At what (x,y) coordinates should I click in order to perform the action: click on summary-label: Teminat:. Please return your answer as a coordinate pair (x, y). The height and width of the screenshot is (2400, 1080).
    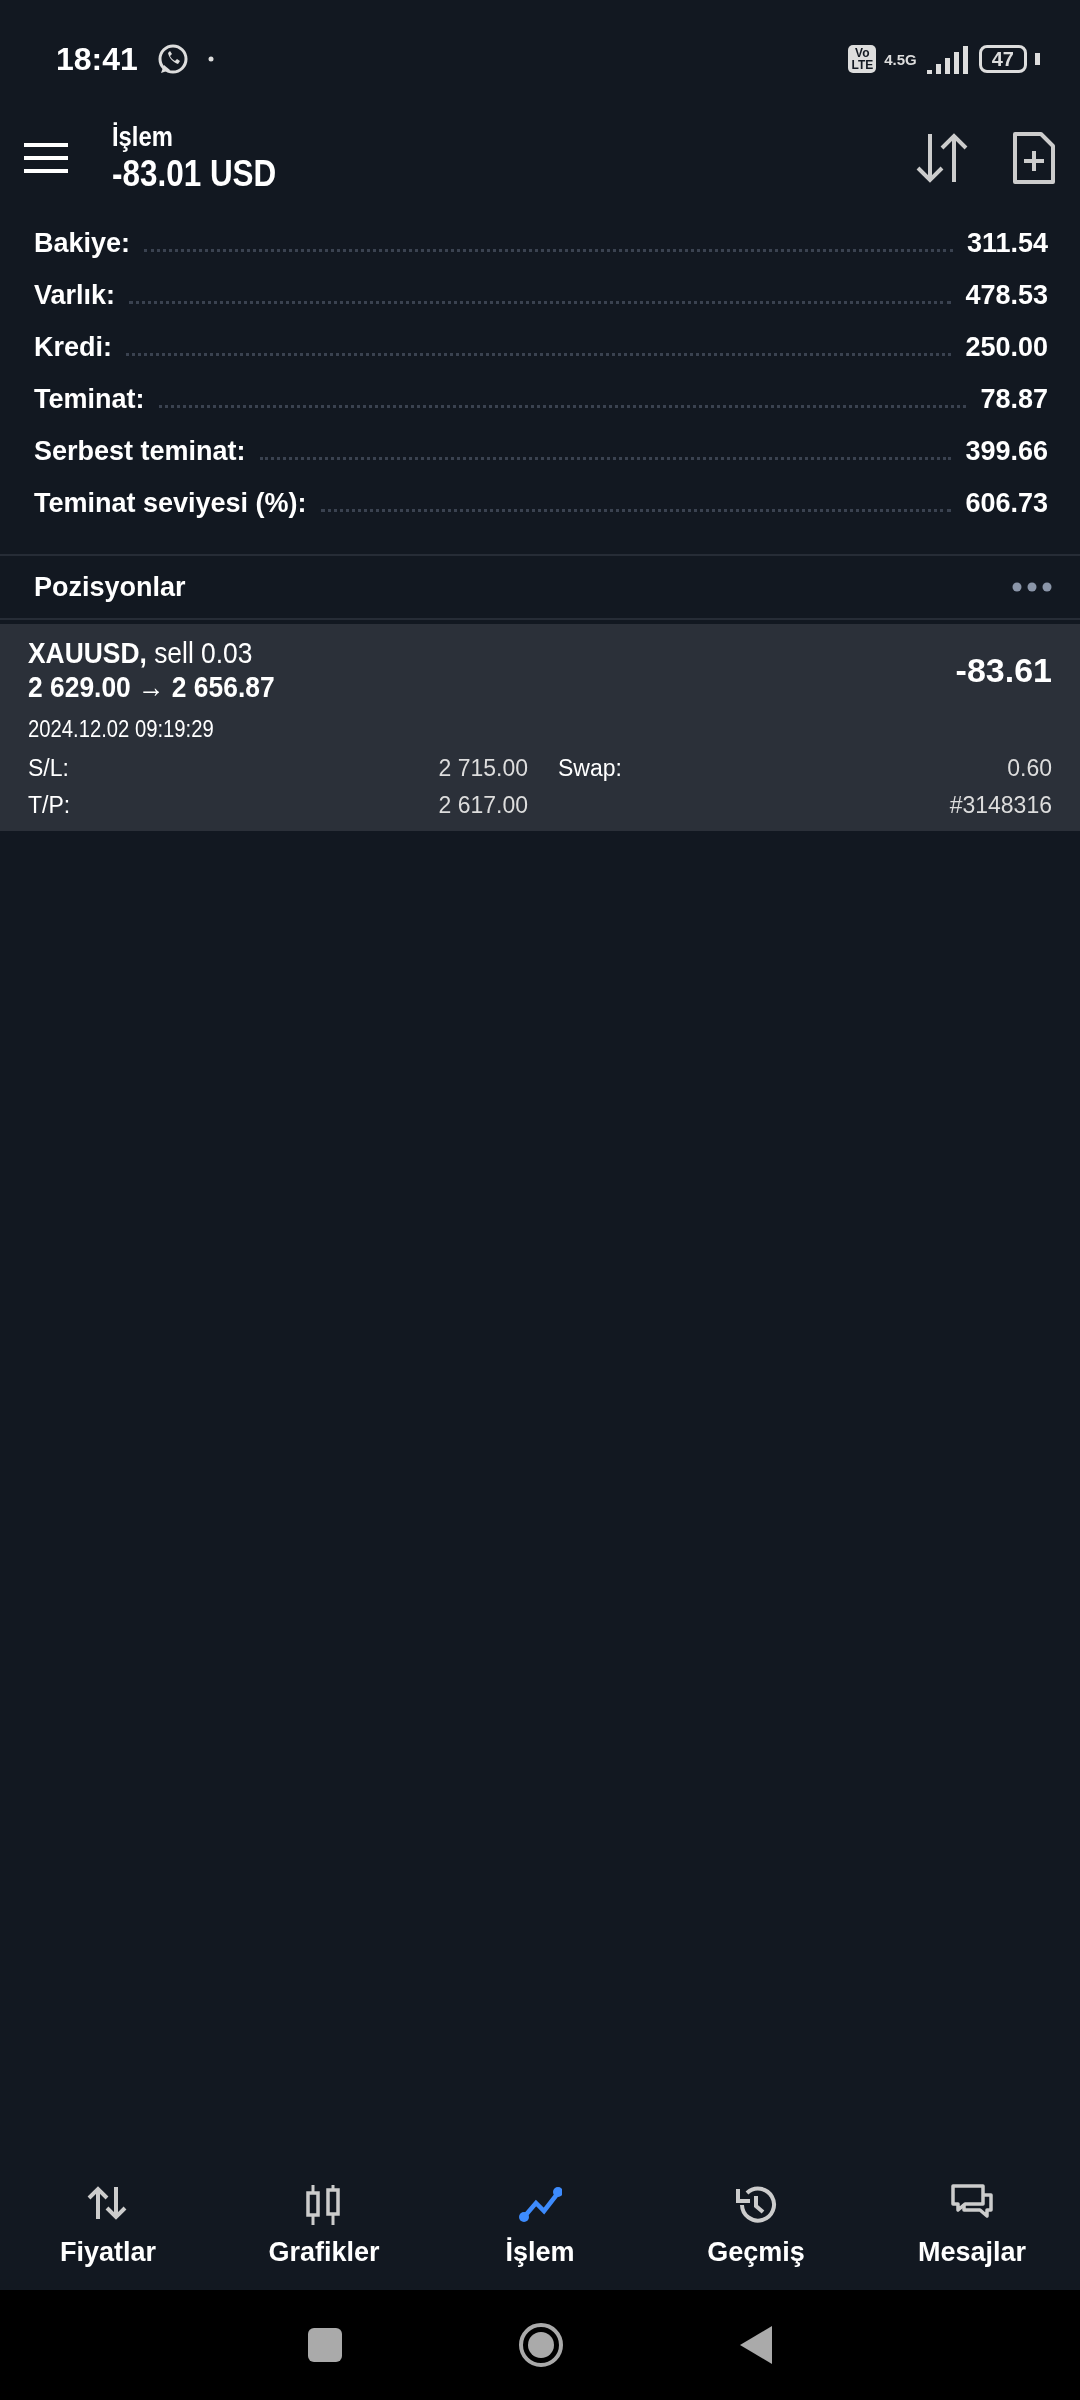
    Looking at the image, I should click on (89, 399).